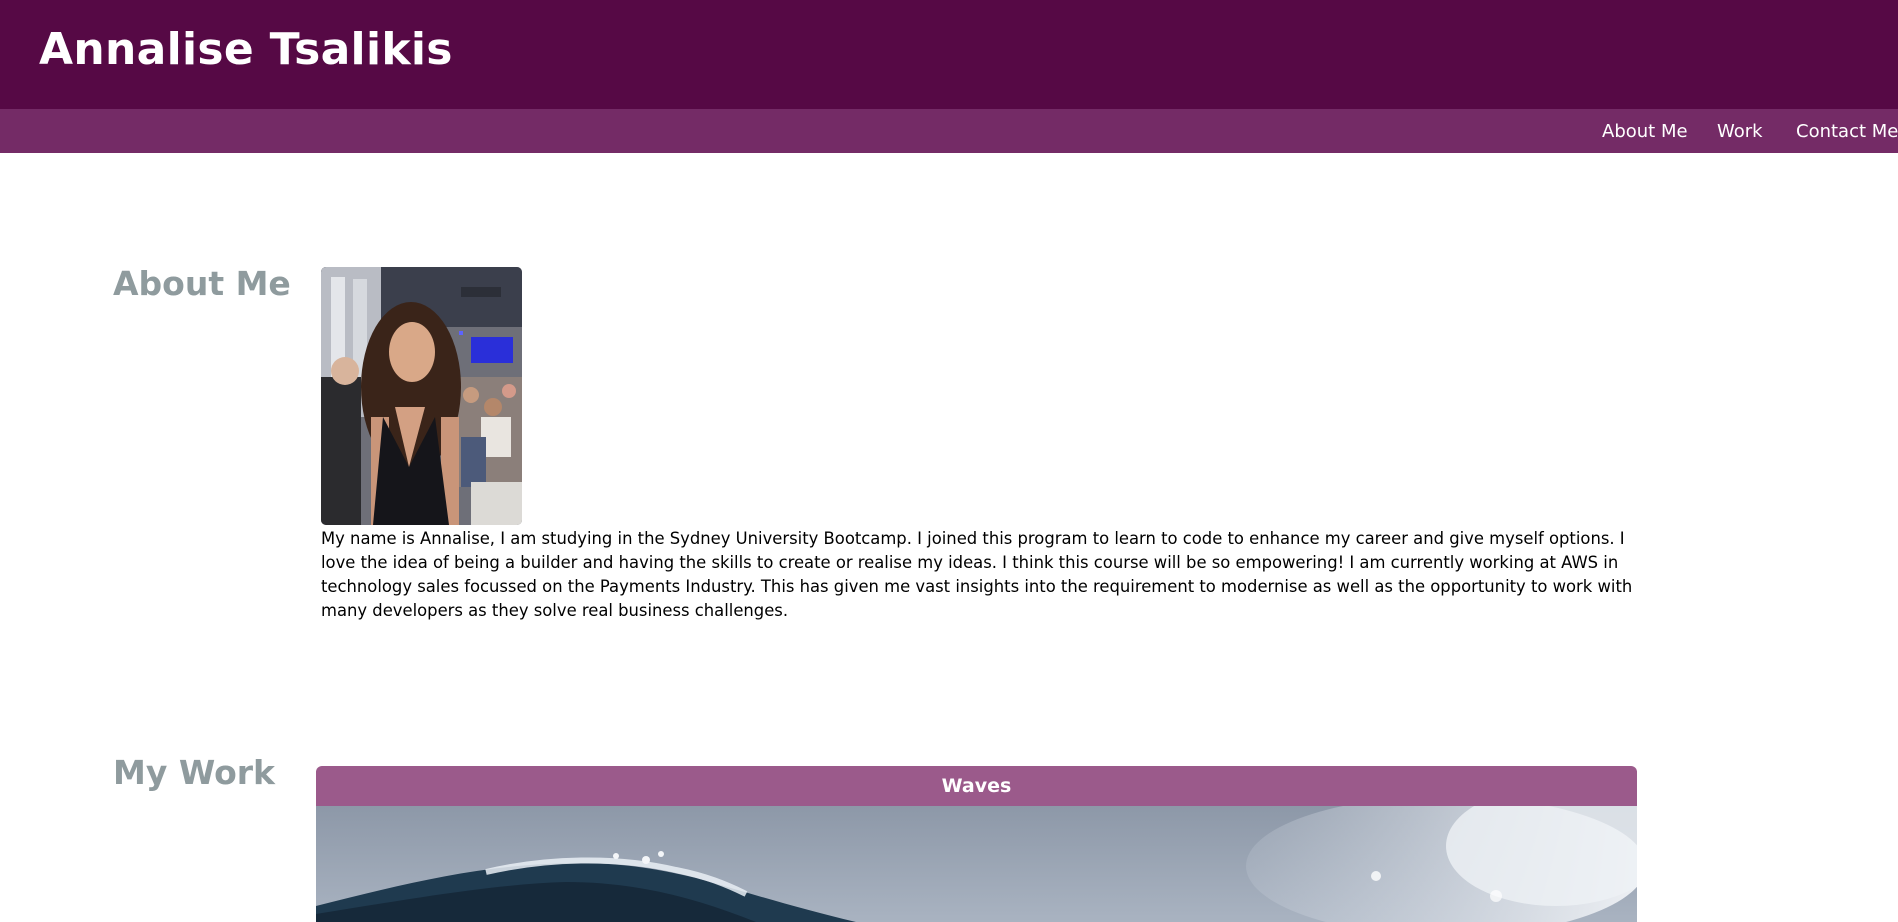  I want to click on main-nav: About Me Work Contact Me, so click(949, 131).